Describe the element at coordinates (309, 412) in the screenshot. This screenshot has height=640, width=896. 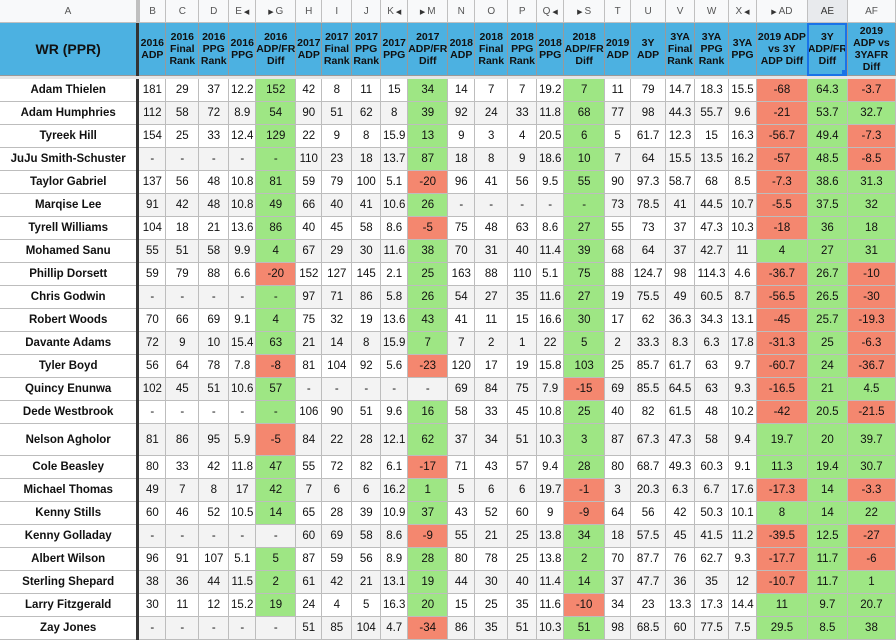
I see `data-cell: 106` at that location.